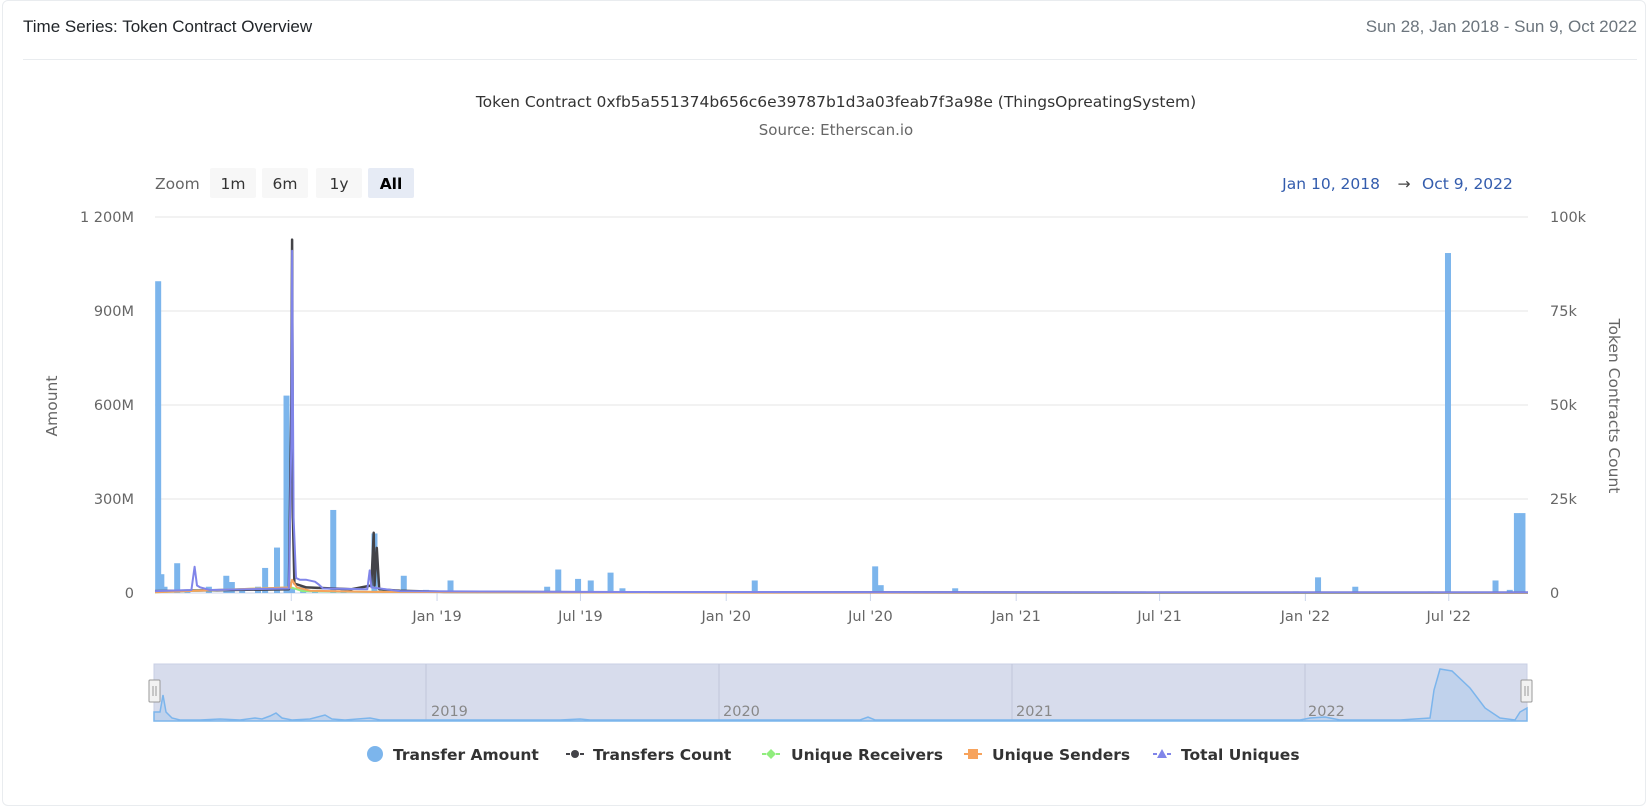  I want to click on x-tick-label: Jan '20, so click(726, 617).